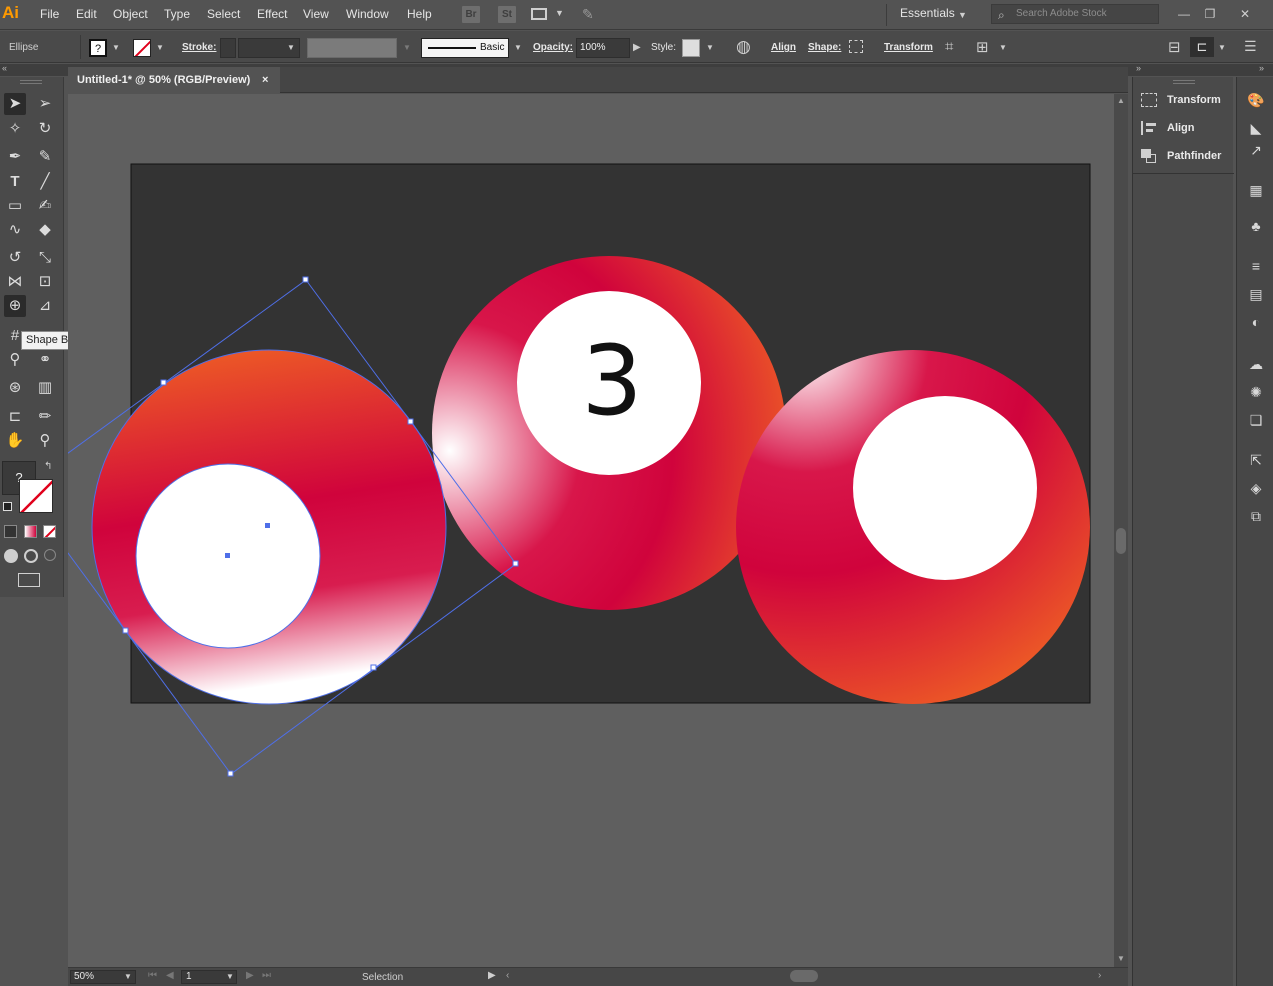 The image size is (1273, 986). What do you see at coordinates (45, 230) in the screenshot?
I see `eraser-tool-icon: ◆` at bounding box center [45, 230].